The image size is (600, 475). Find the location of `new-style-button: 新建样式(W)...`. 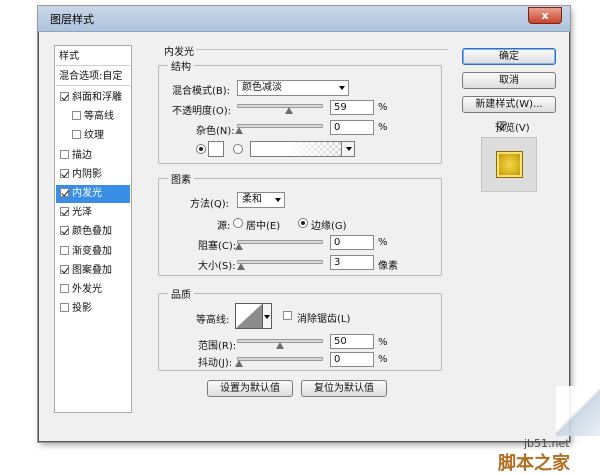

new-style-button: 新建样式(W)... is located at coordinates (509, 104).